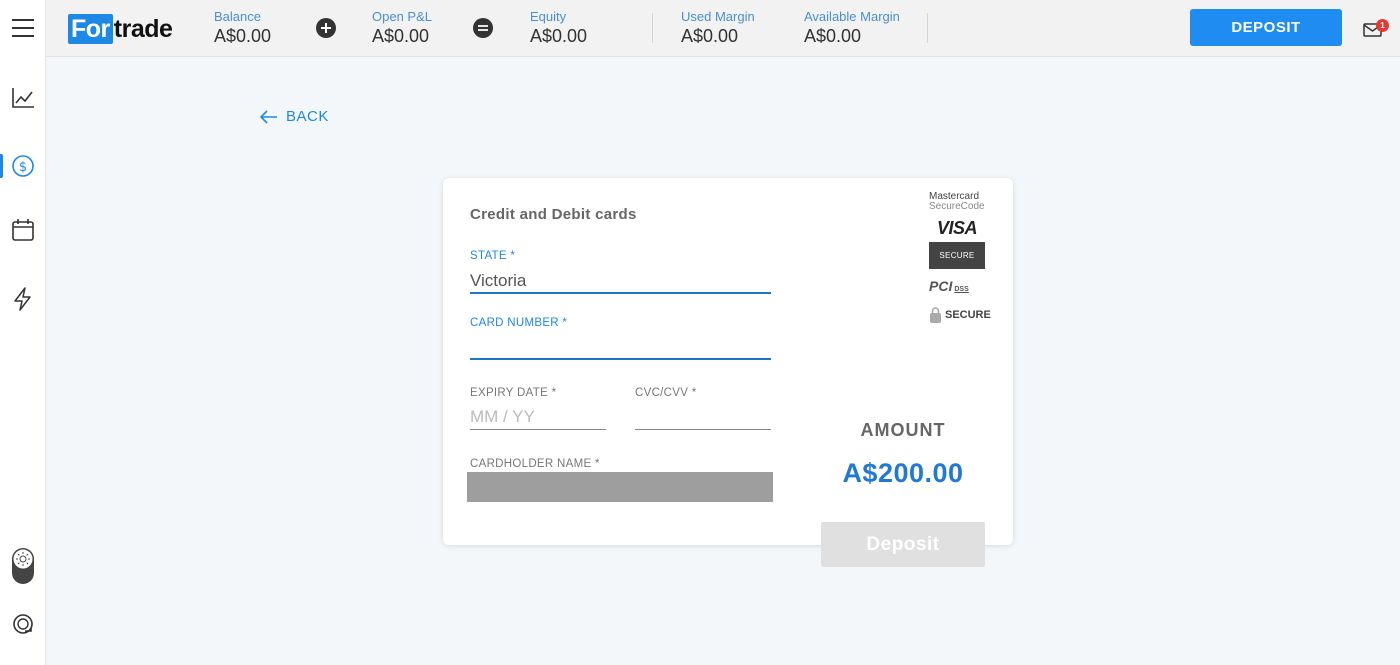  What do you see at coordinates (294, 116) in the screenshot?
I see `back-link: BACK` at bounding box center [294, 116].